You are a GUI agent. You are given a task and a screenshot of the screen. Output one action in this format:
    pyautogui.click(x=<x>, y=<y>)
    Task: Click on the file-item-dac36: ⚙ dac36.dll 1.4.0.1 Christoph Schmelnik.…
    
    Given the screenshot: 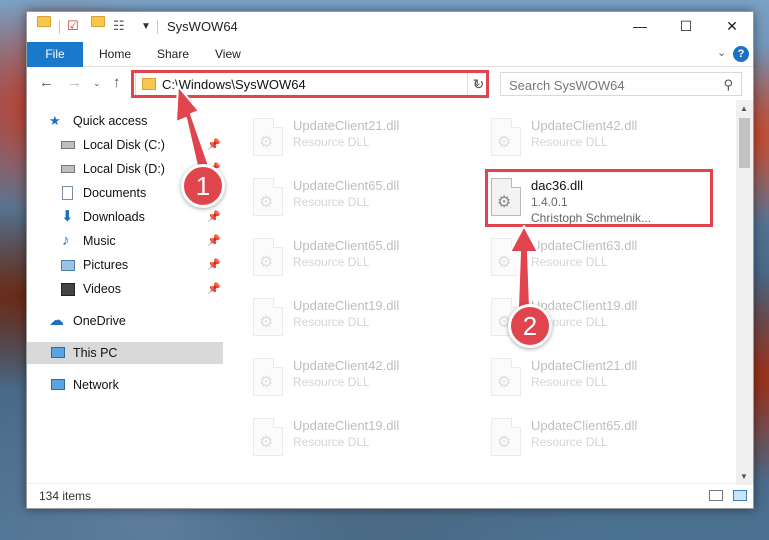 What is the action you would take?
    pyautogui.click(x=600, y=200)
    